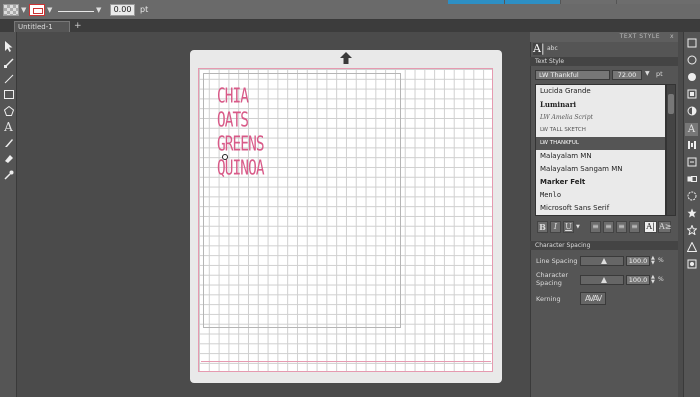  I want to click on feed-direction-arrow-icon, so click(346, 58).